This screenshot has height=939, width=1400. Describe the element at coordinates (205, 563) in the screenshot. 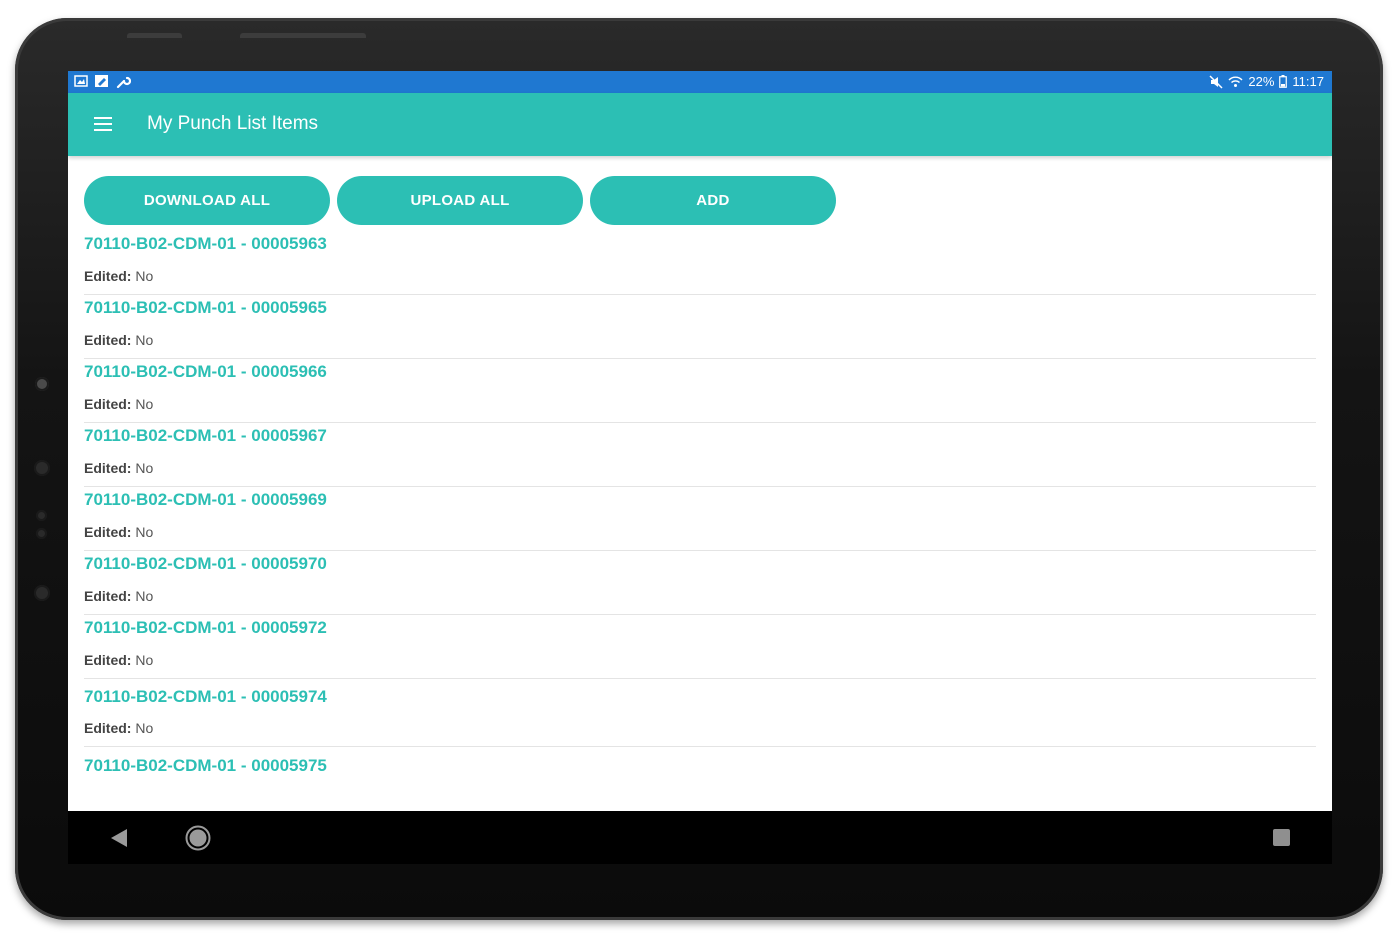

I see `item-title: 70110-B02-CDM-01 - 00005970` at that location.